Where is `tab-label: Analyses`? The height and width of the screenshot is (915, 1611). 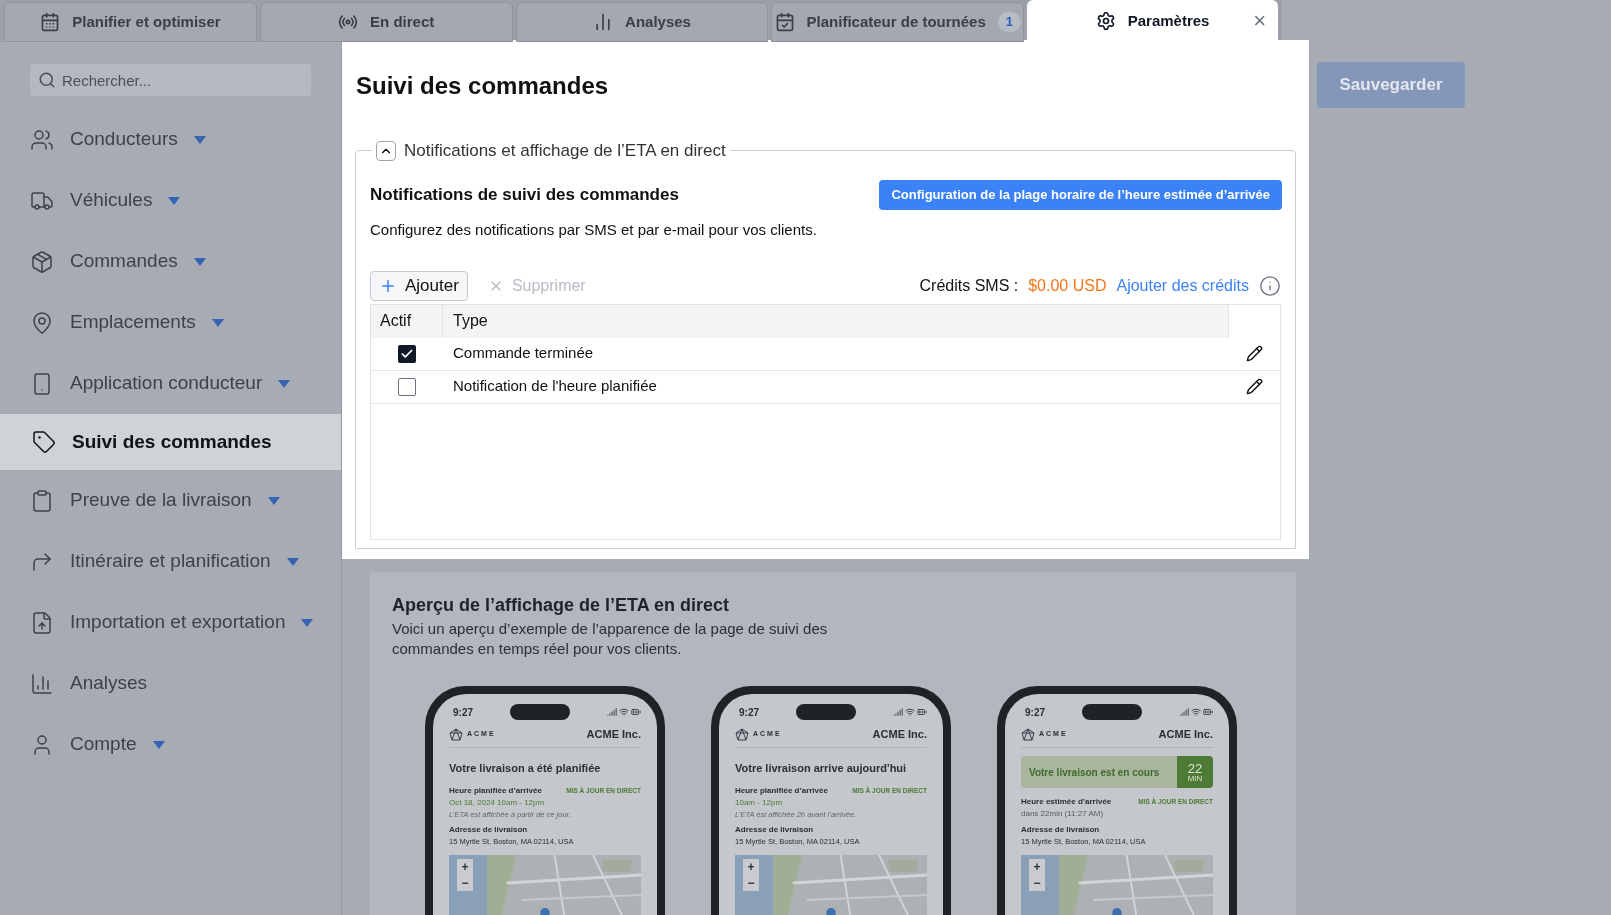
tab-label: Analyses is located at coordinates (658, 21).